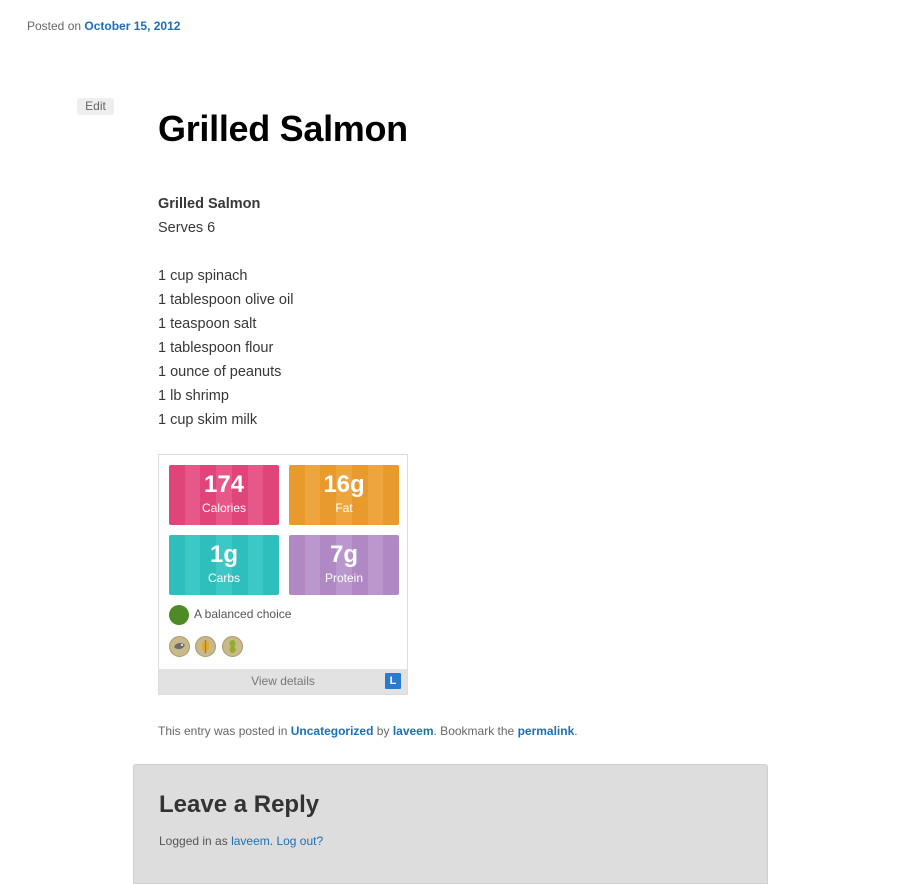  I want to click on balanced-text: A balanced choice, so click(243, 614).